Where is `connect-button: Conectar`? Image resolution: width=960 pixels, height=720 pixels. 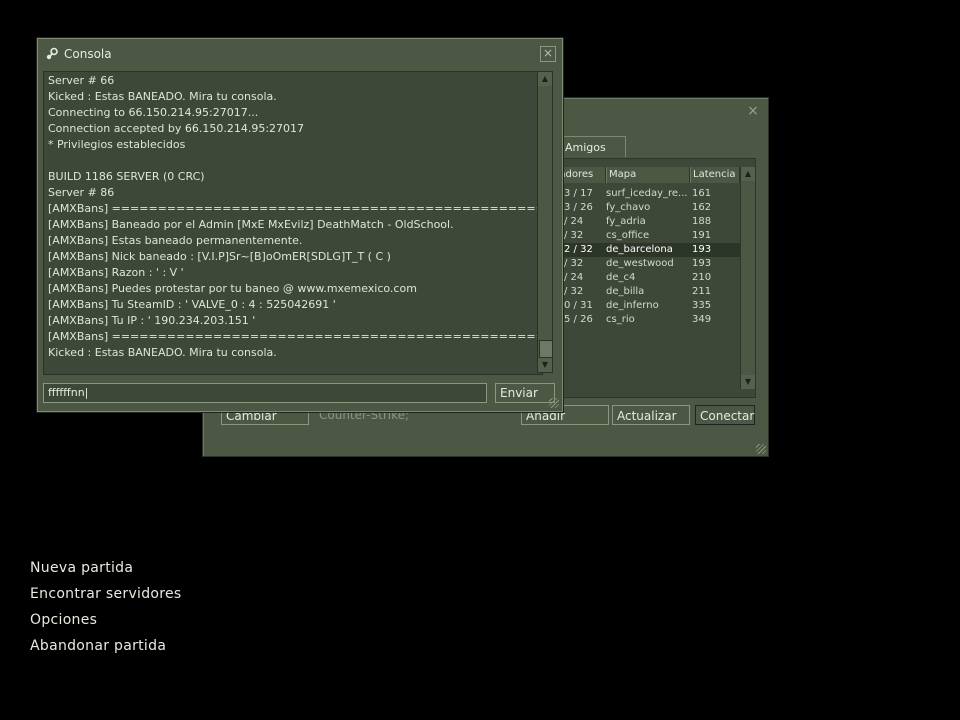 connect-button: Conectar is located at coordinates (725, 415).